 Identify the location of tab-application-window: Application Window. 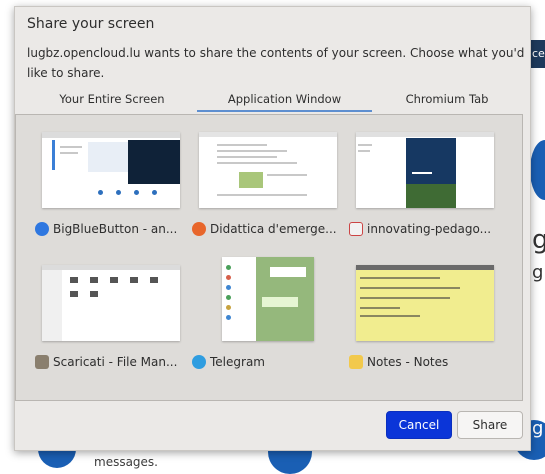
(284, 102).